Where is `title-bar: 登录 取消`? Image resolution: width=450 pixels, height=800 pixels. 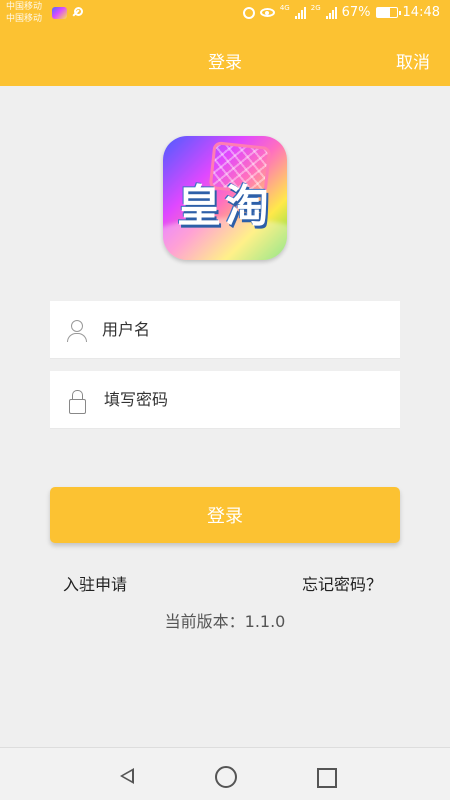 title-bar: 登录 取消 is located at coordinates (225, 58).